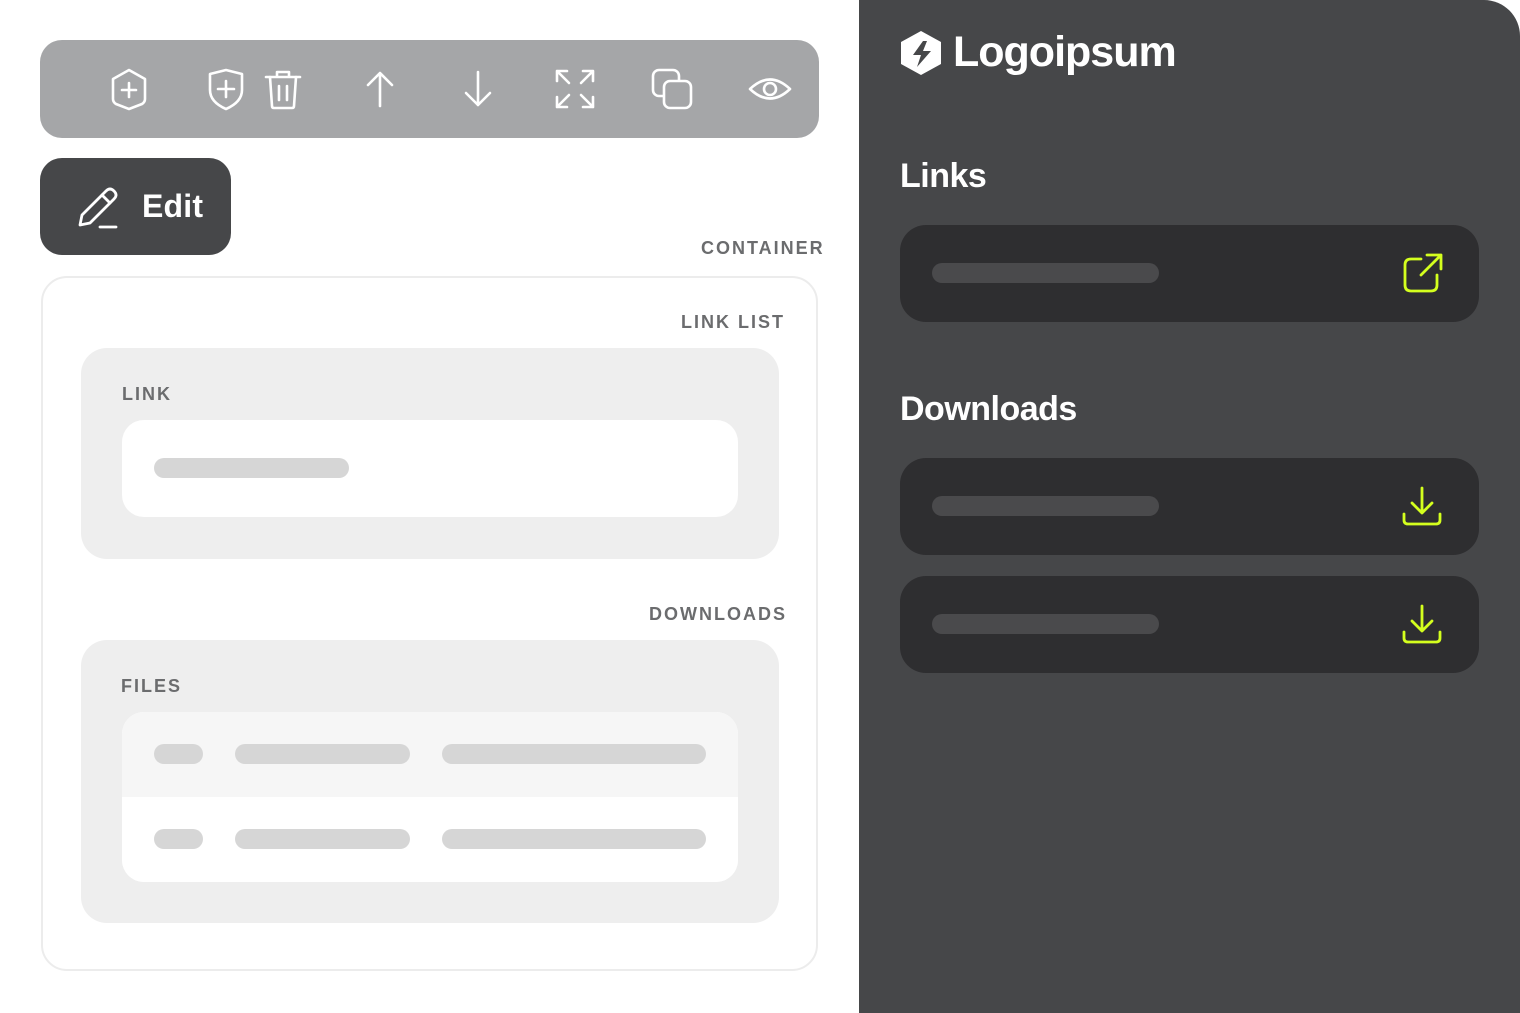 Image resolution: width=1520 pixels, height=1013 pixels. I want to click on logo-text: Logoipsum, so click(1065, 52).